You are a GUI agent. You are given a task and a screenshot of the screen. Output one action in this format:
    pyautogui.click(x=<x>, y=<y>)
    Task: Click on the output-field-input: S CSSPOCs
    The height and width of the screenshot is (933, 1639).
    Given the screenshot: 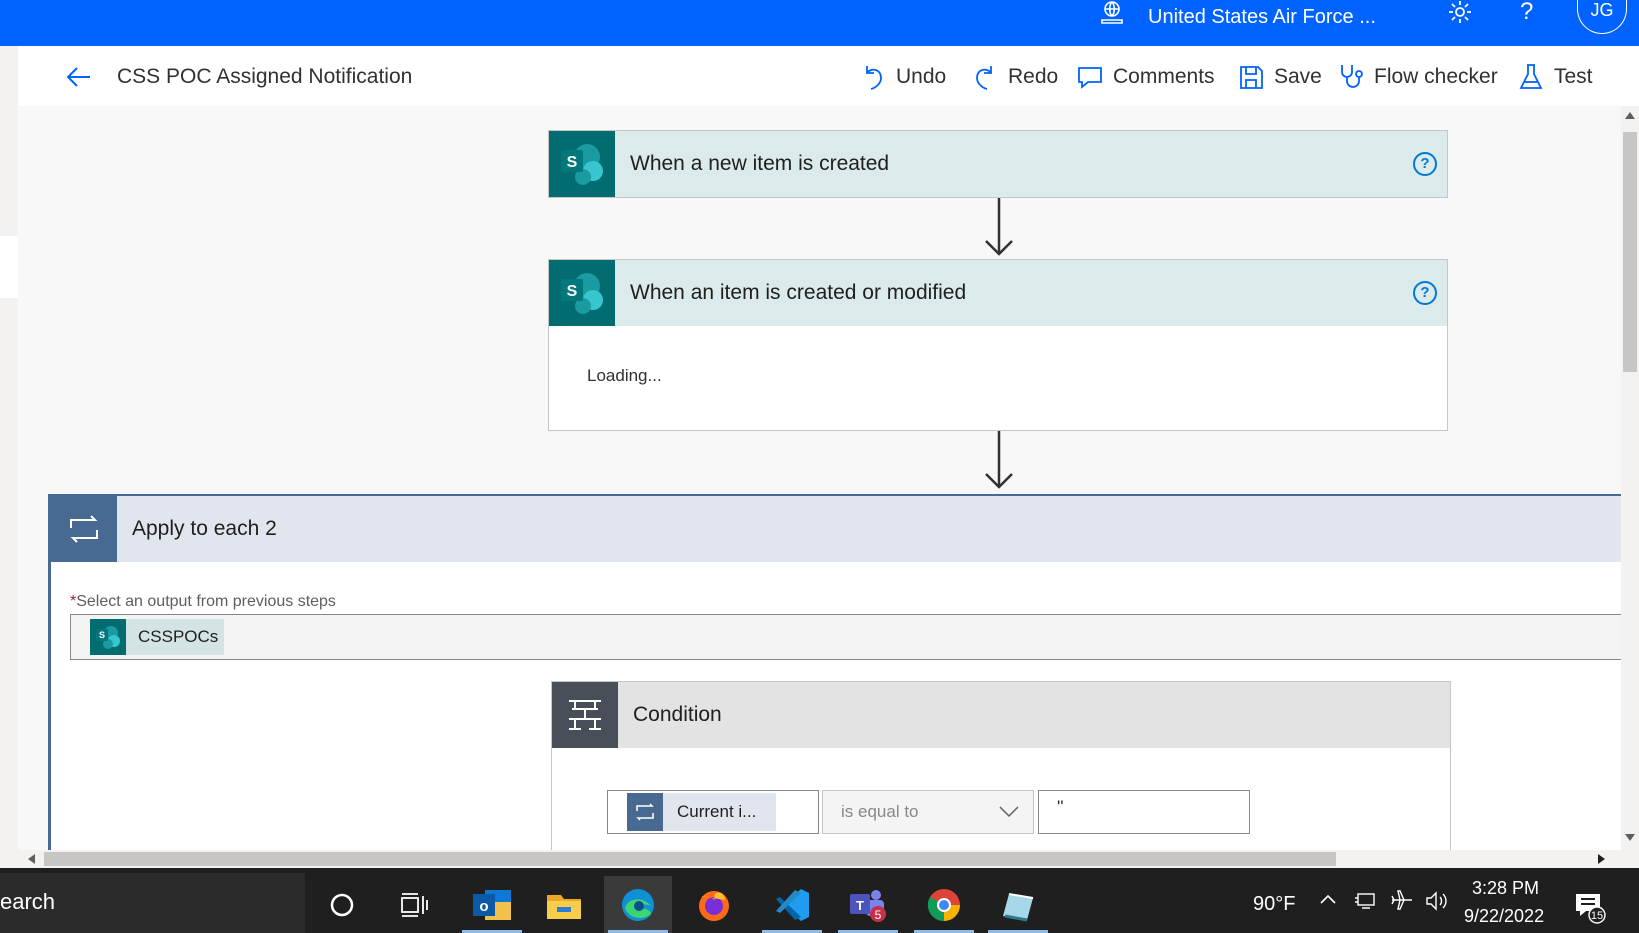 What is the action you would take?
    pyautogui.click(x=845, y=637)
    